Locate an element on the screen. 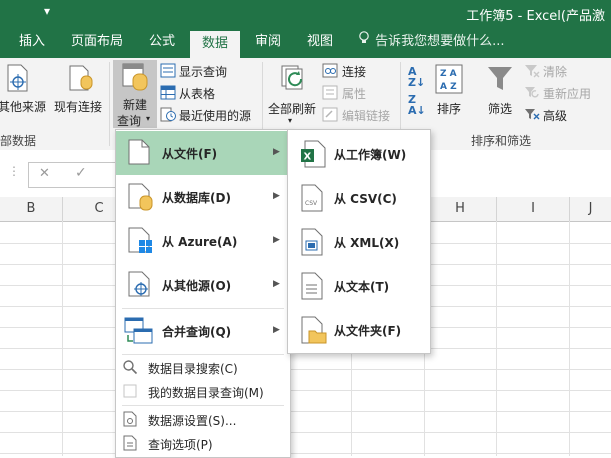 The image size is (611, 458). refresh-dropdown-icon: ▾ is located at coordinates (290, 120).